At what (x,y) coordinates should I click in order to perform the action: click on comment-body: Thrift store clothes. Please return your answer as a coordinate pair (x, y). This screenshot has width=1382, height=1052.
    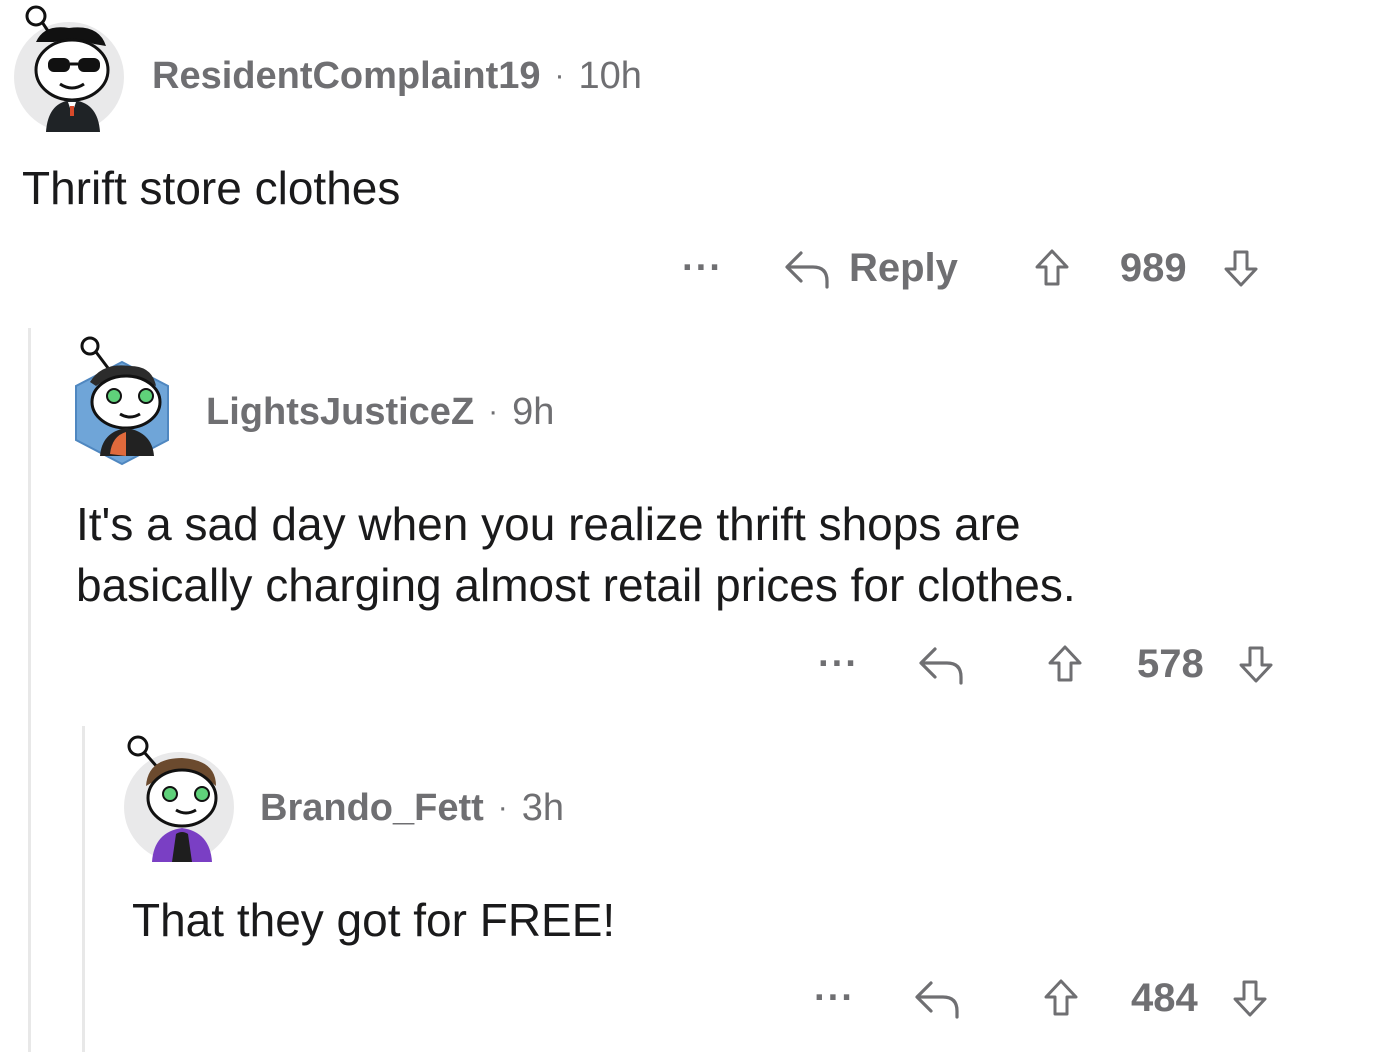
    Looking at the image, I should click on (211, 188).